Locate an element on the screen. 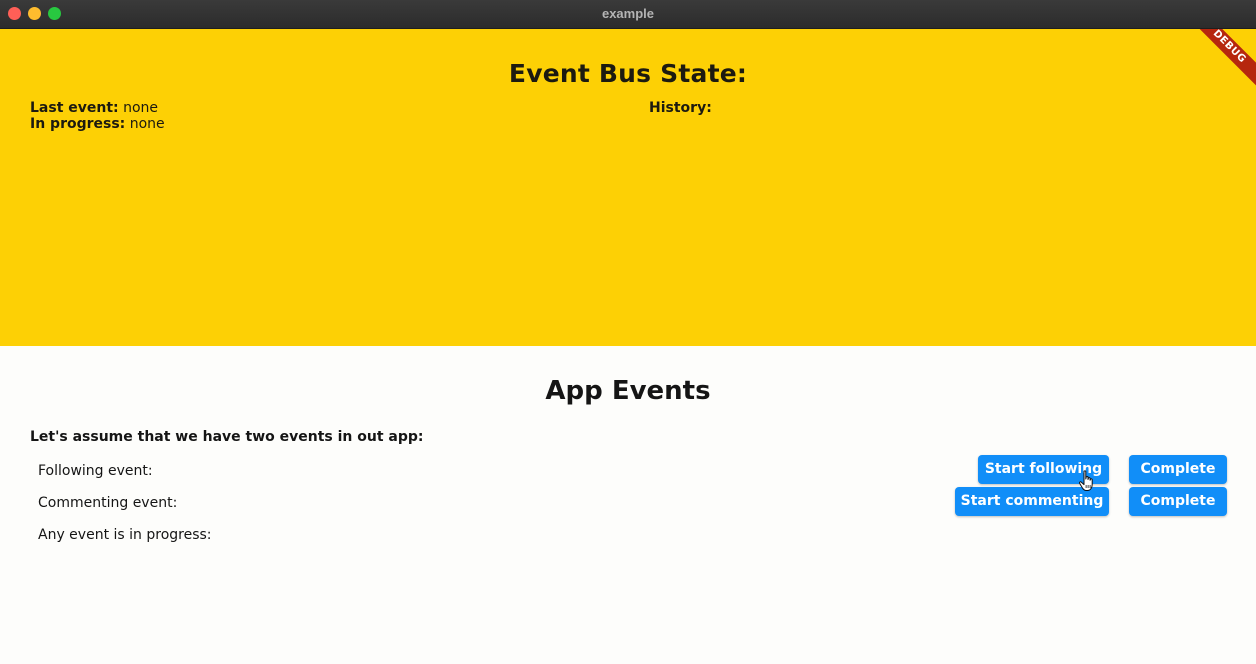 This screenshot has height=664, width=1256. window-titlebar: example is located at coordinates (628, 14).